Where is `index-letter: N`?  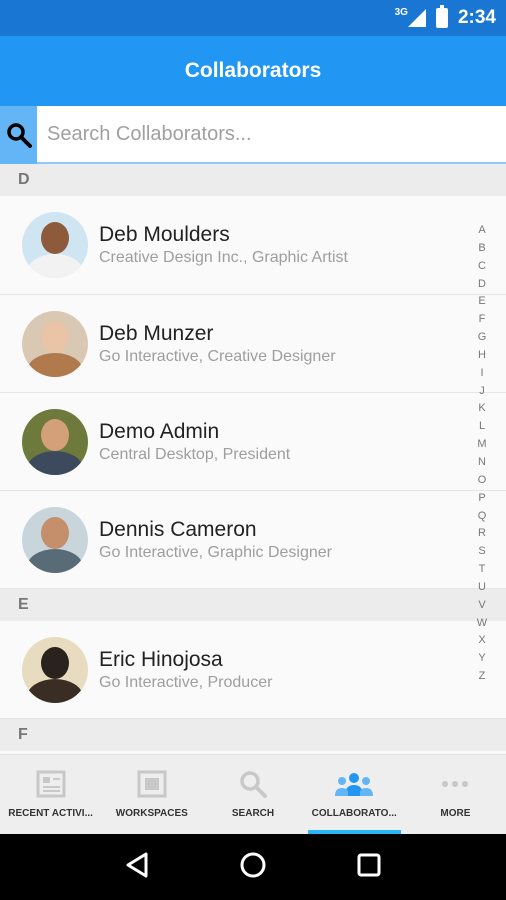 index-letter: N is located at coordinates (482, 463).